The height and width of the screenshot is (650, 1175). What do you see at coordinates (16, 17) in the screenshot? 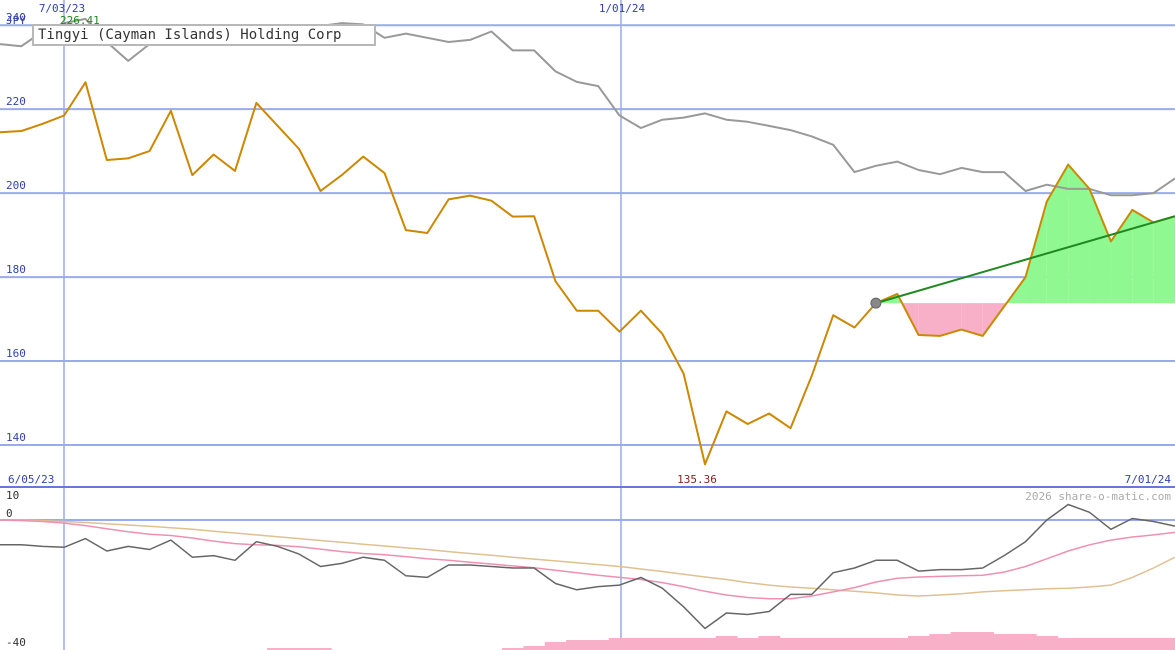
I see `y-tick-240: 240` at bounding box center [16, 17].